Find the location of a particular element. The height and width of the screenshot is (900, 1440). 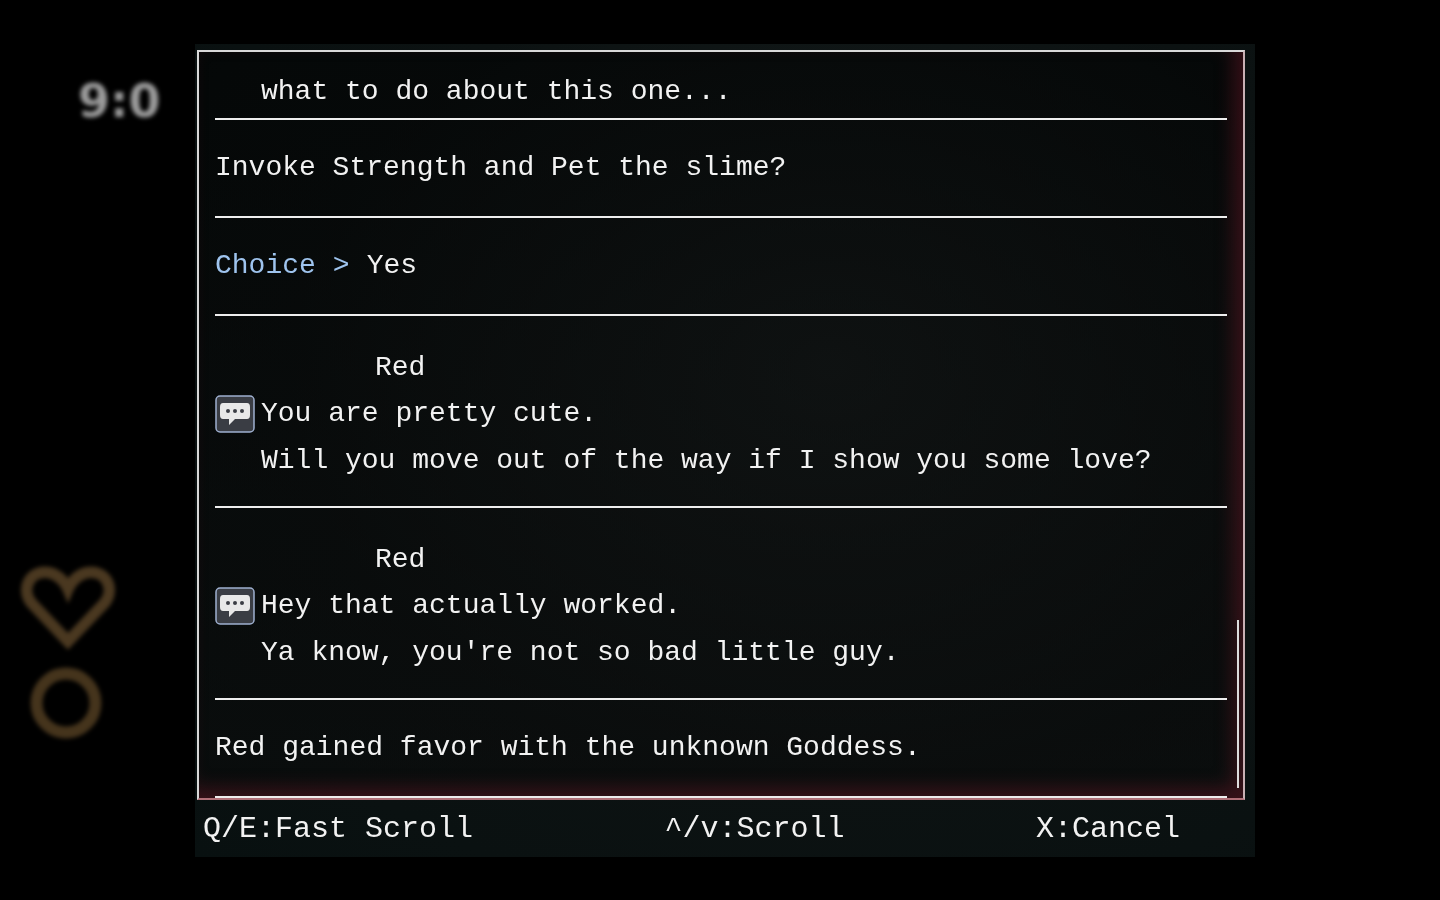

log-text: Invoke Strength and Pet the slime? is located at coordinates (501, 168).